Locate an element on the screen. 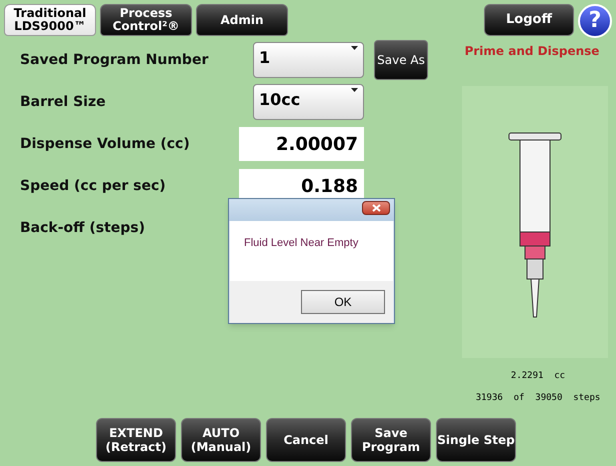  volume-reading: 2.2291 cc is located at coordinates (538, 376).